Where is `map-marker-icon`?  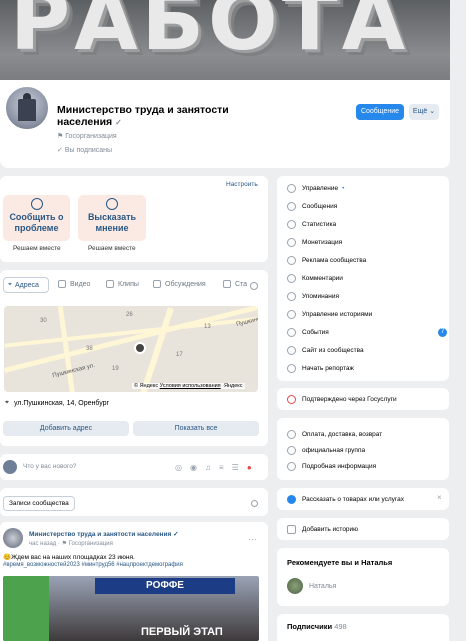 map-marker-icon is located at coordinates (140, 348).